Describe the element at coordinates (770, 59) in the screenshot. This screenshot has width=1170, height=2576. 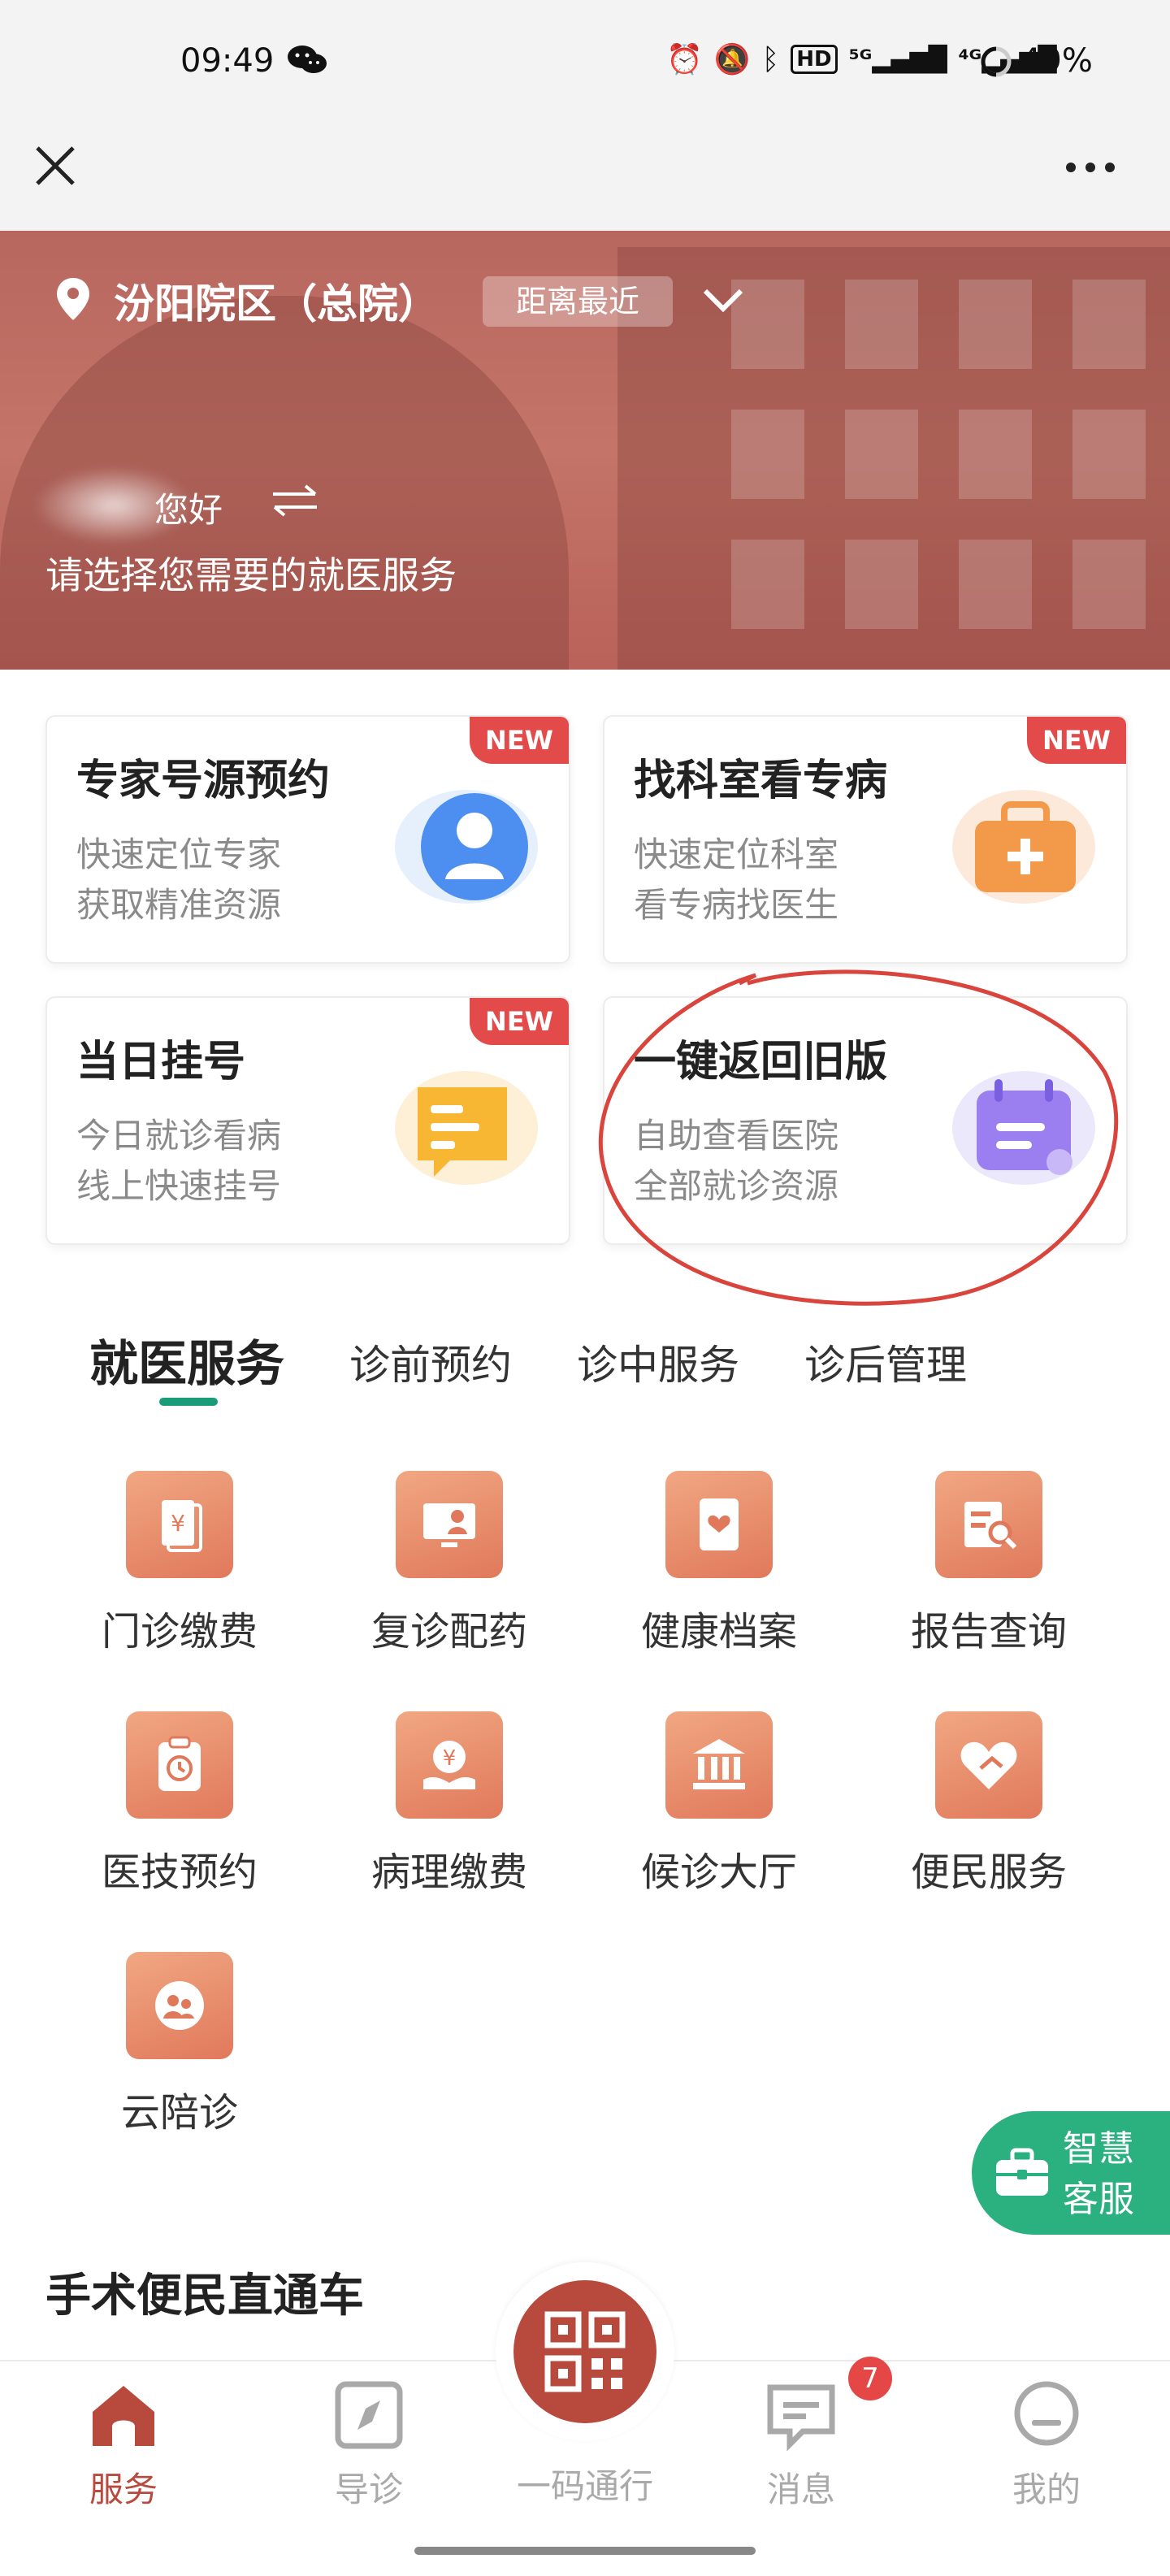
I see `bluetooth-icon: ᛒ` at that location.